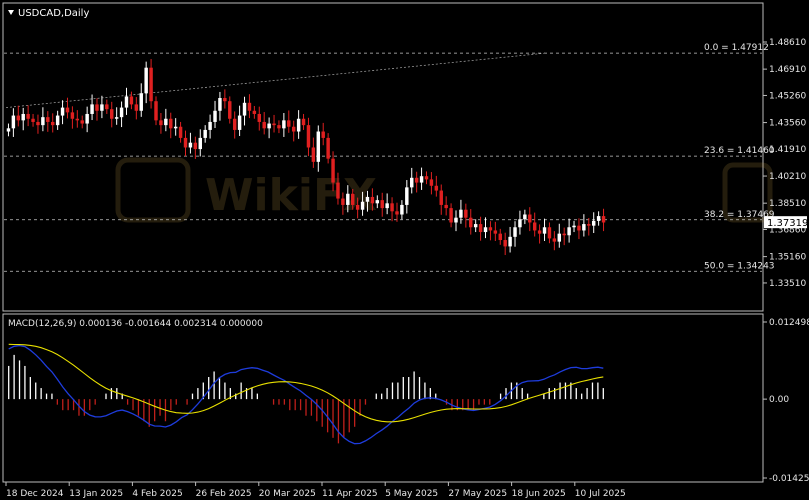 The height and width of the screenshot is (500, 809). What do you see at coordinates (779, 400) in the screenshot?
I see `macd-tick-label: 0.00` at bounding box center [779, 400].